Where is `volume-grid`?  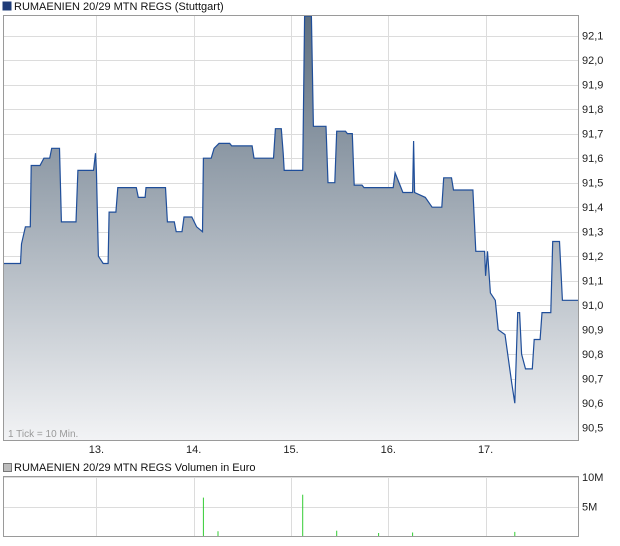
volume-grid is located at coordinates (291, 506).